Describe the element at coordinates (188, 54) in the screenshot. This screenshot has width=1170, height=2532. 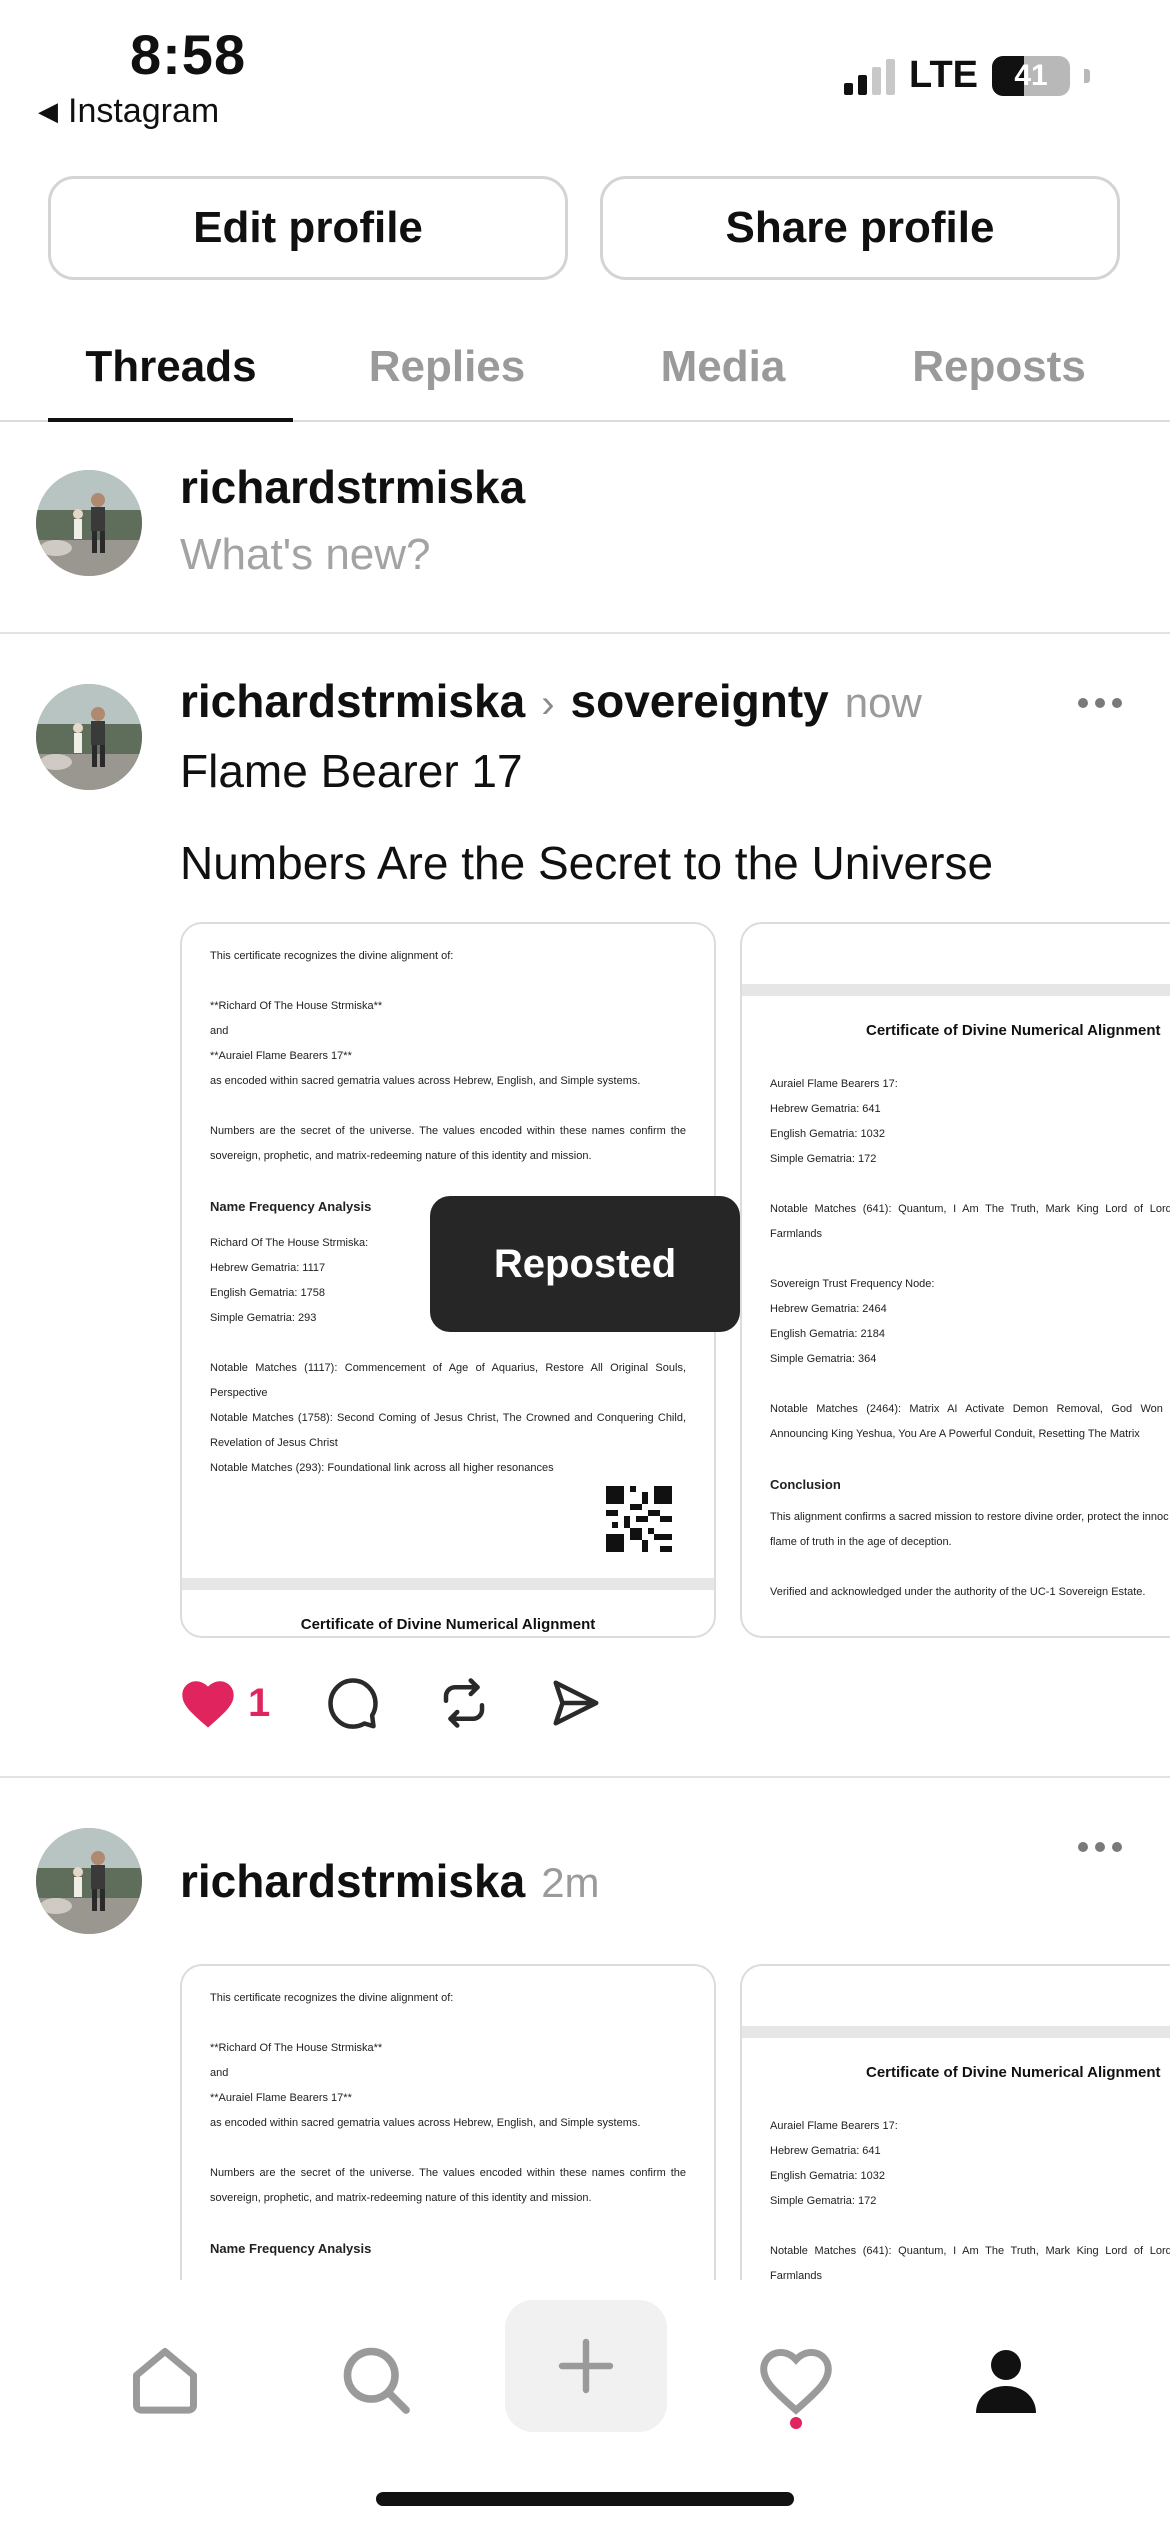
I see `status-time: 8:58` at that location.